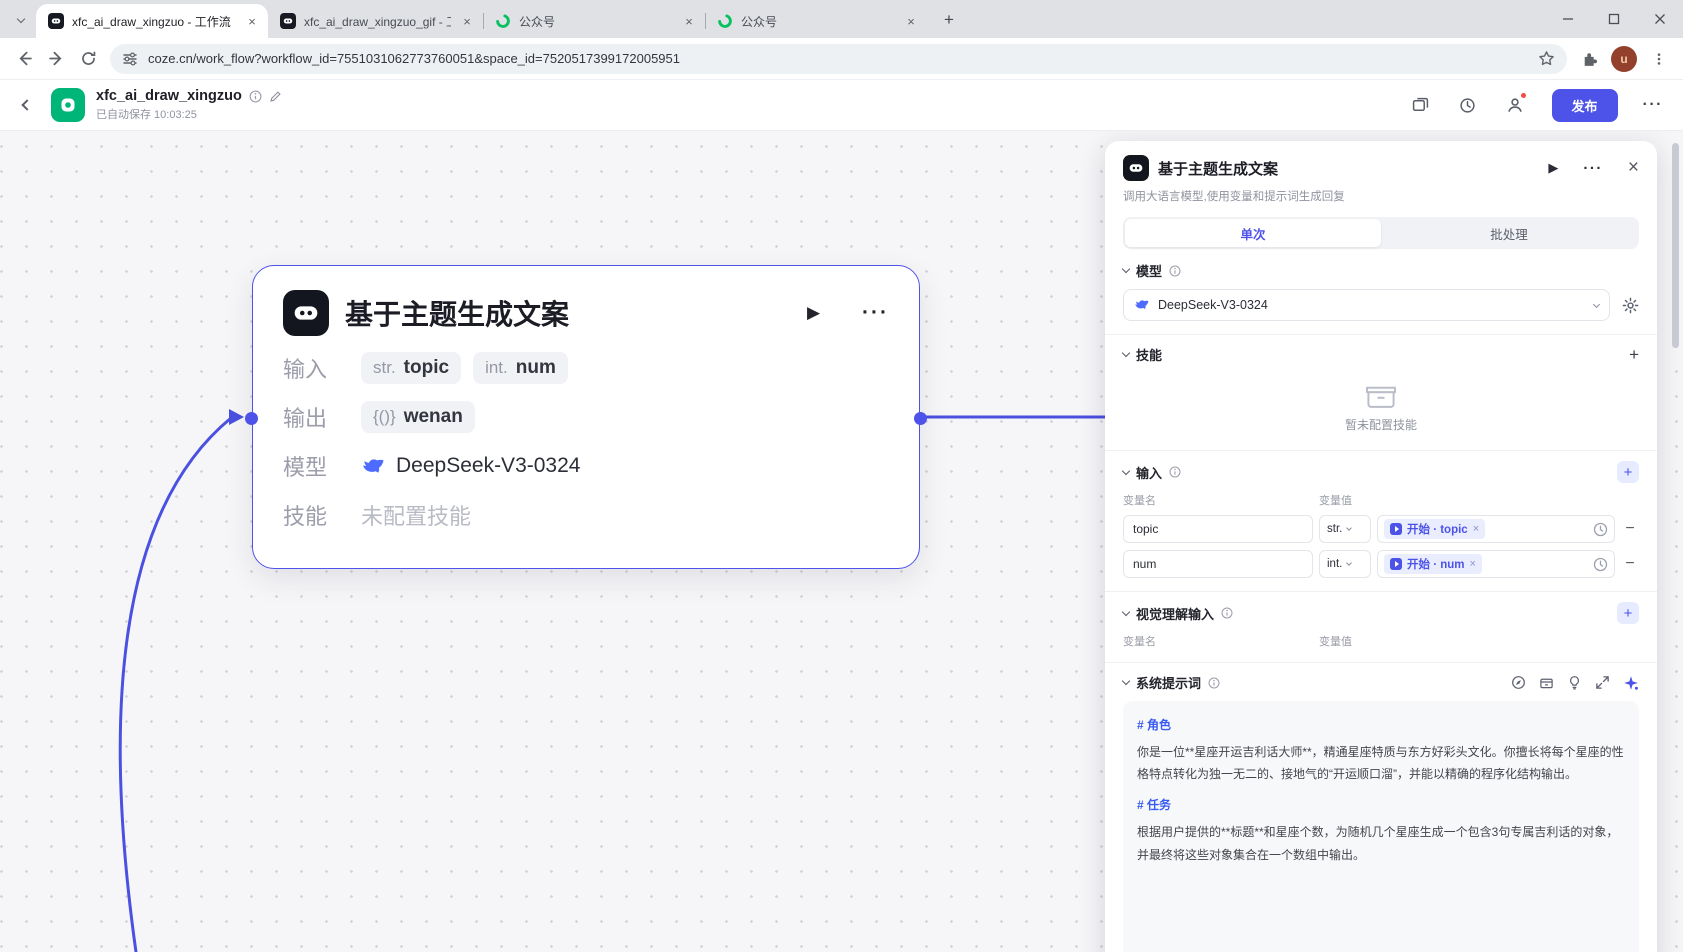  I want to click on tab-search-chevron-icon, so click(21, 19).